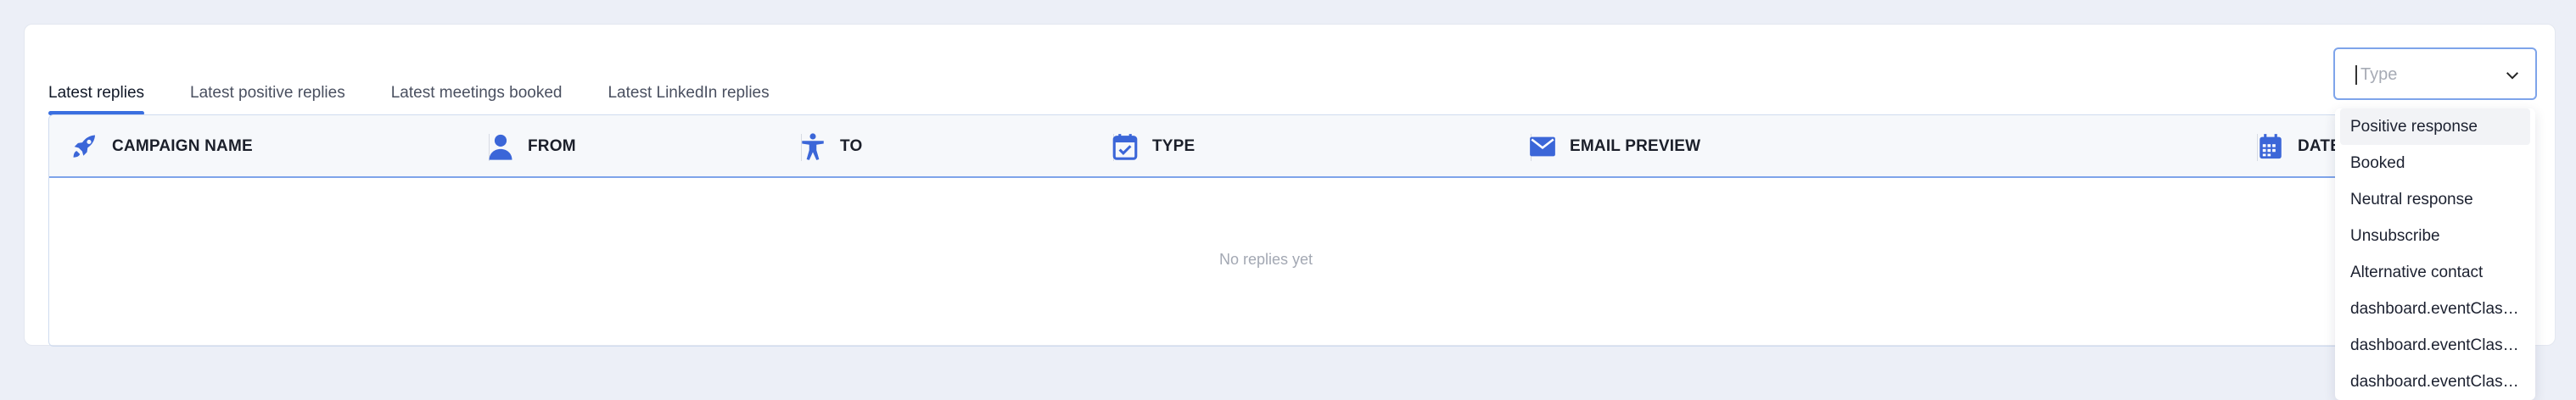 The width and height of the screenshot is (2576, 400). Describe the element at coordinates (851, 146) in the screenshot. I see `column-label: TO` at that location.